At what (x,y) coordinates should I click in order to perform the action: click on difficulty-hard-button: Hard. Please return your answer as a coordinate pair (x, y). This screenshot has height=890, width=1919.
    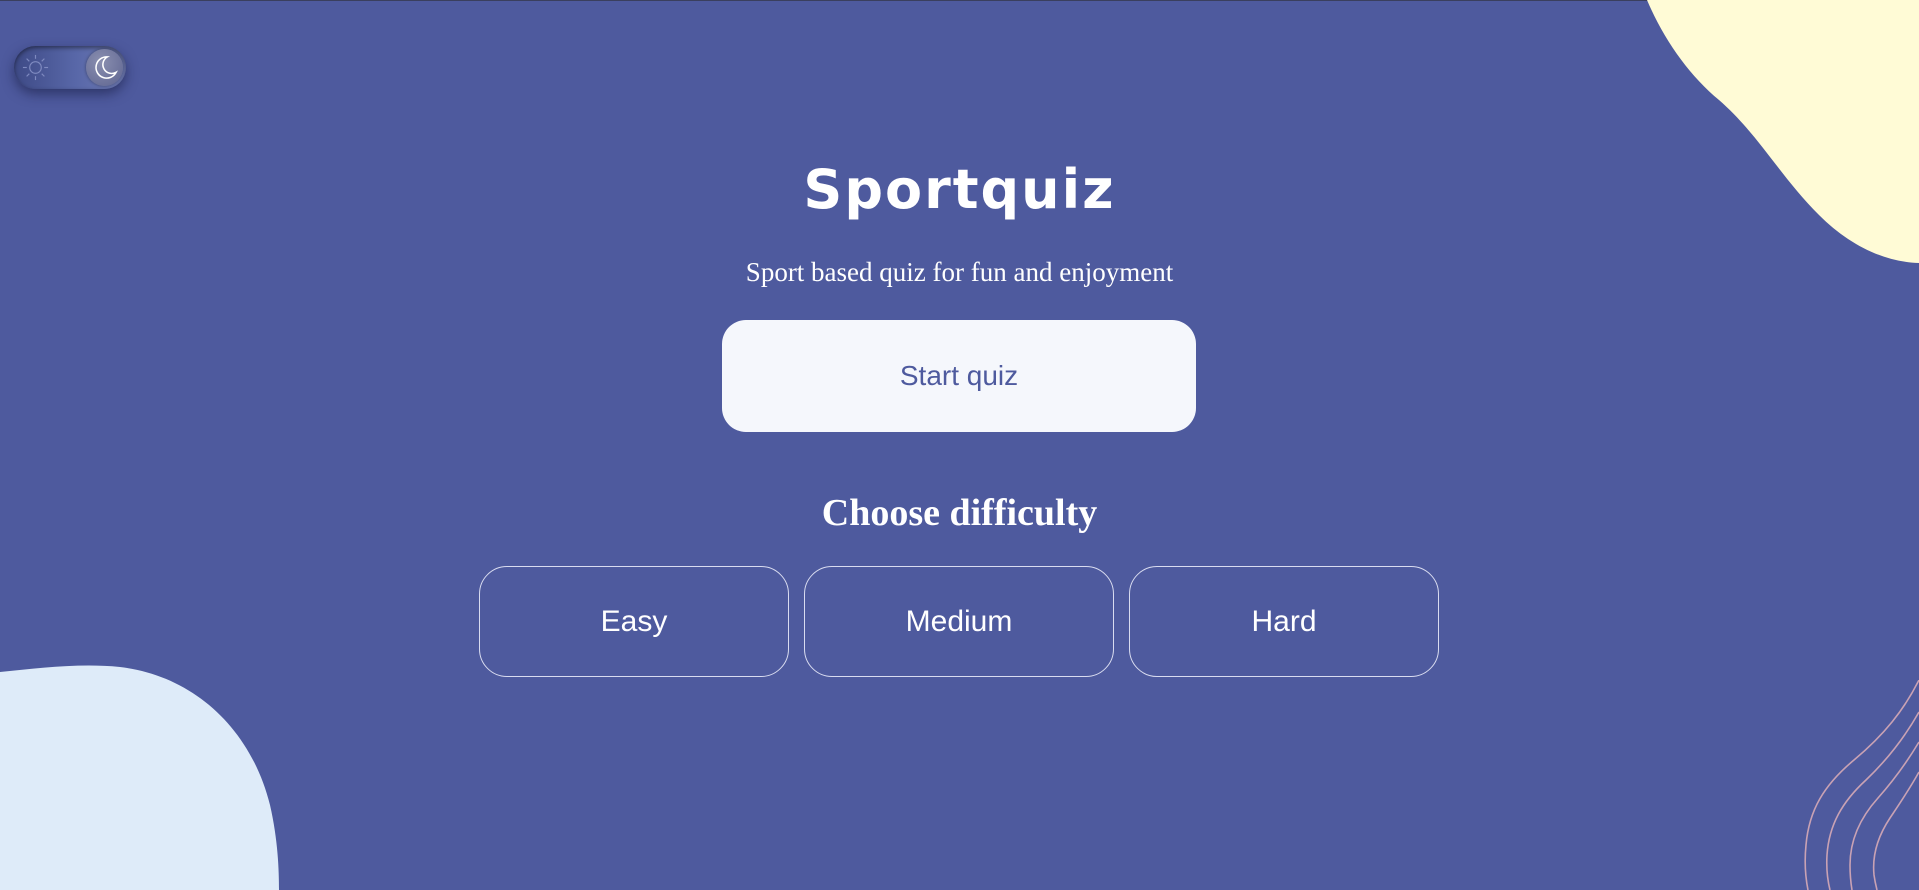
    Looking at the image, I should click on (1284, 621).